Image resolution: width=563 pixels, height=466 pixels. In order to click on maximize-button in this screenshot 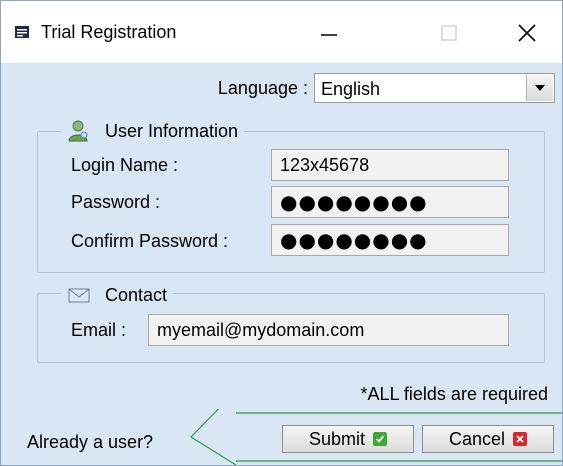, I will do `click(449, 33)`.